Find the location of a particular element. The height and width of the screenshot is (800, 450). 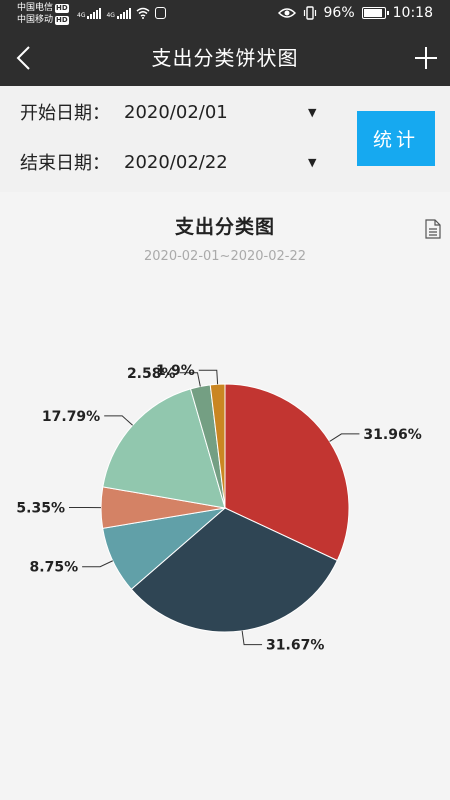

slice-label: 1.9% is located at coordinates (175, 371).